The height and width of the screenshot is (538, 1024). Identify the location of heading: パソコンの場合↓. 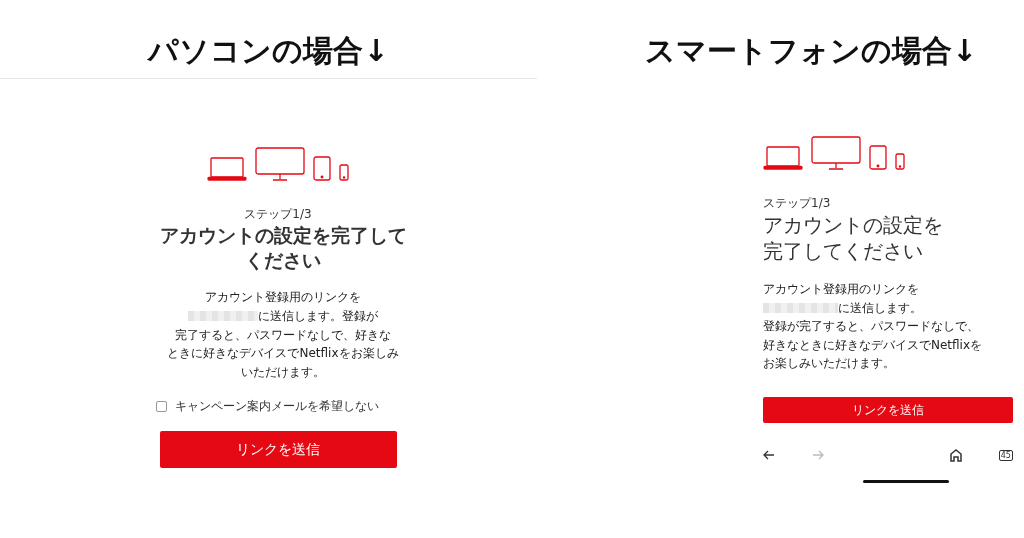
(268, 50).